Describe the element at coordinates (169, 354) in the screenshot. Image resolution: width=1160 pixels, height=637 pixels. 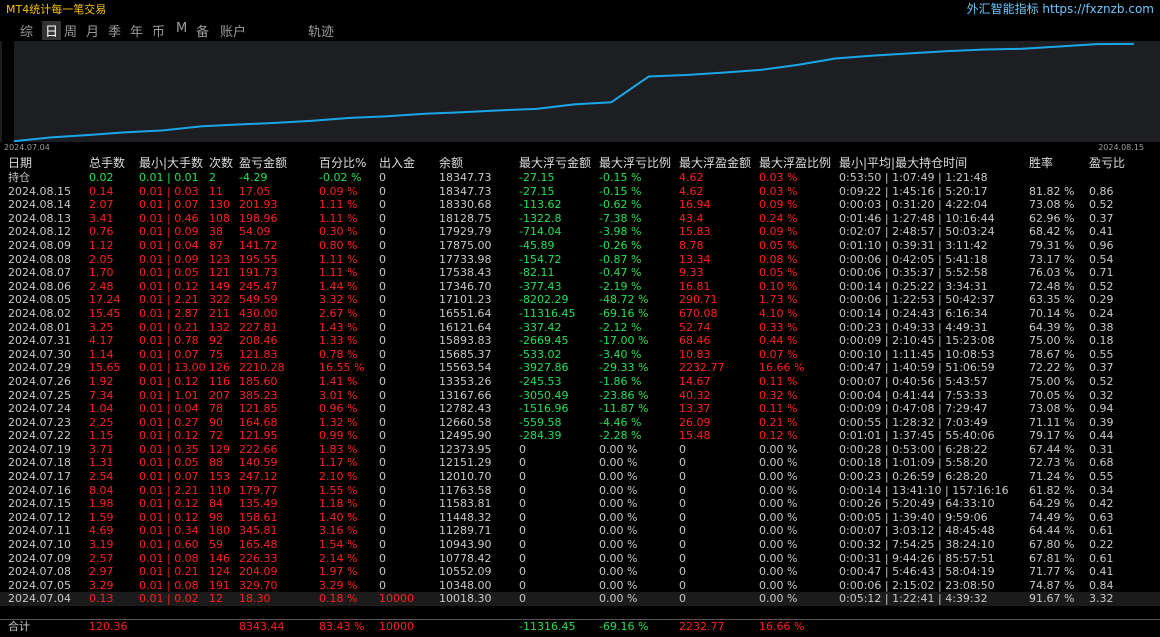
I see `cell-minmax: 0.01 | 0.07` at that location.